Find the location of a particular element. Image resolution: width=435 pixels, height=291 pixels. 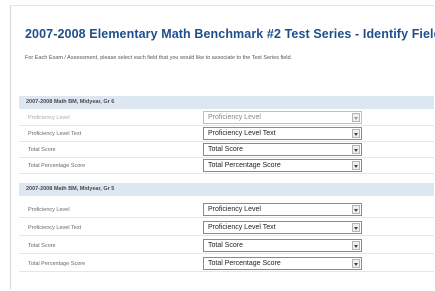

section-header-gr6: 2007-2008 Math BM, Midyear, Gr 6 is located at coordinates (226, 102).